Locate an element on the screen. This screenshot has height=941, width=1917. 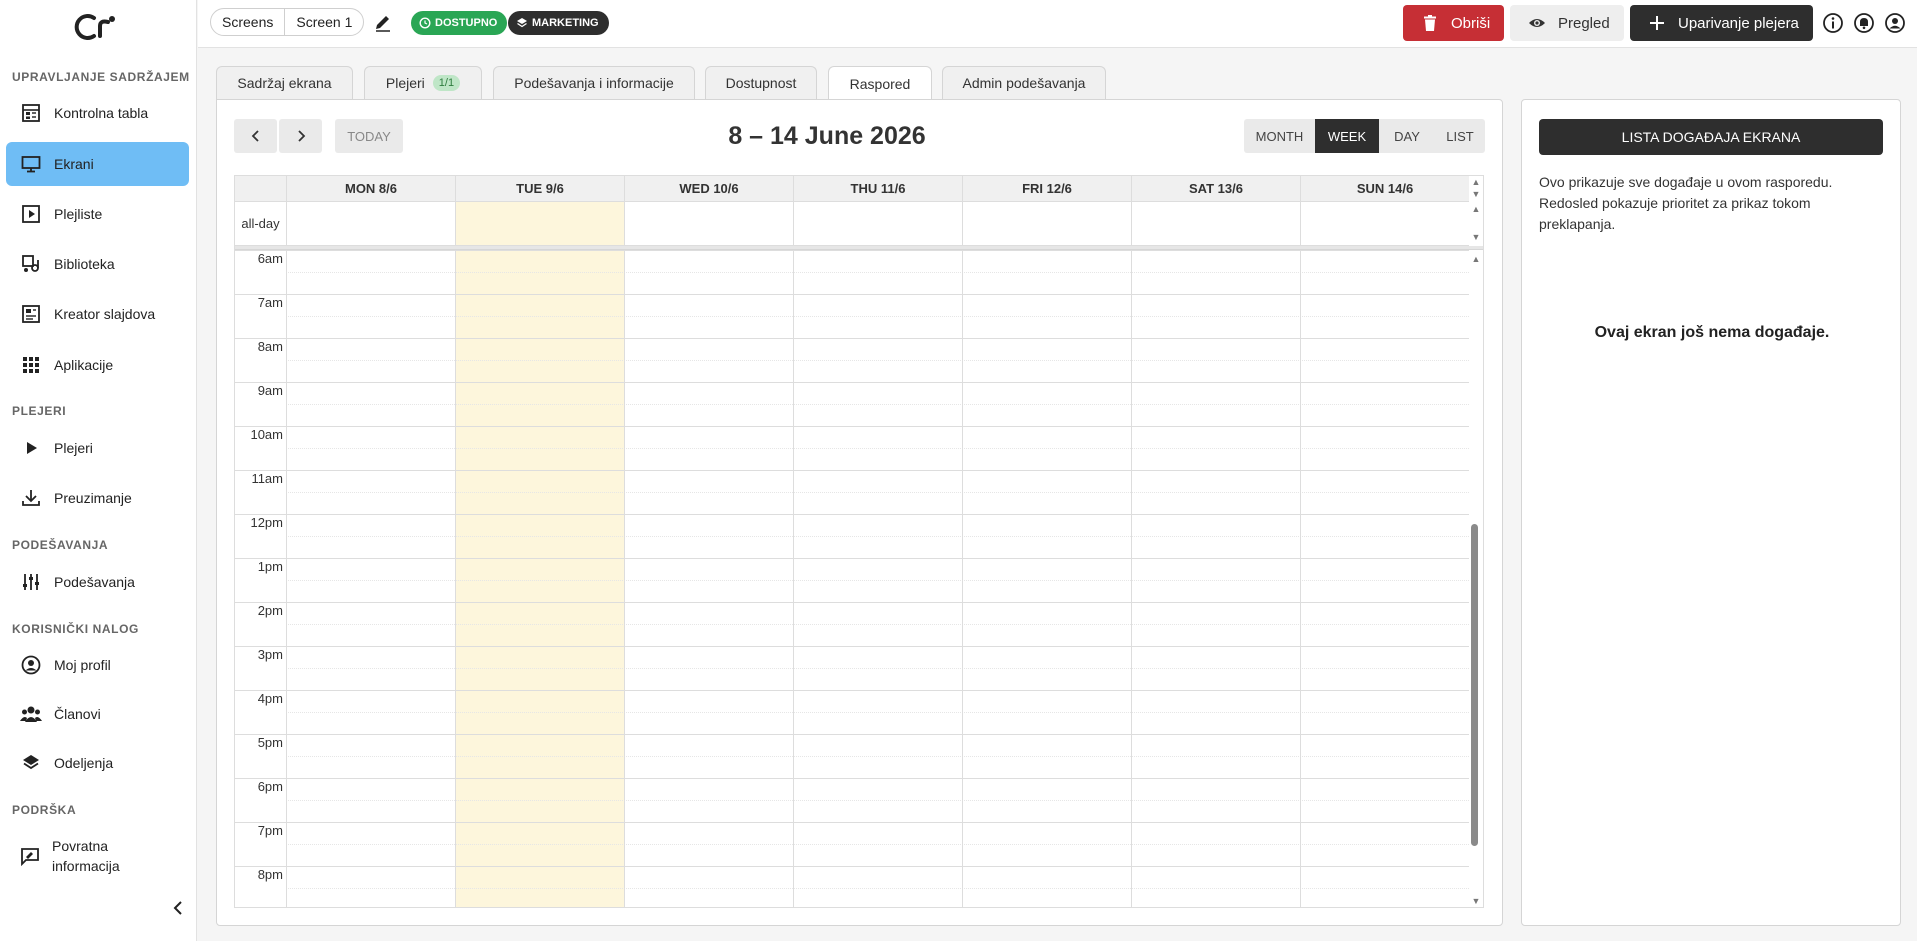
sidebar-item-dashboard: Kontrolna tabla is located at coordinates (97, 113).